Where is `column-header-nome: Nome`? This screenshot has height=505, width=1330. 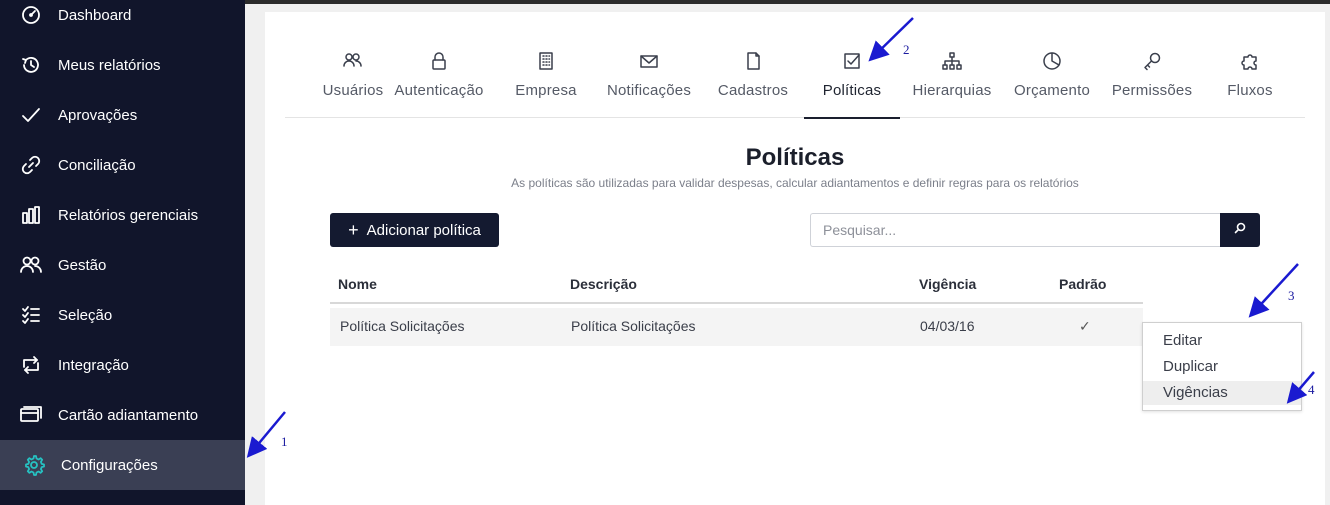
column-header-nome: Nome is located at coordinates (357, 284).